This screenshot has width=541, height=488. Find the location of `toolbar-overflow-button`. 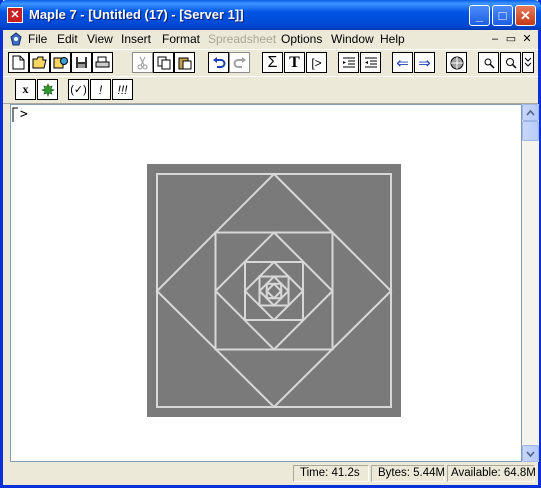

toolbar-overflow-button is located at coordinates (528, 62).